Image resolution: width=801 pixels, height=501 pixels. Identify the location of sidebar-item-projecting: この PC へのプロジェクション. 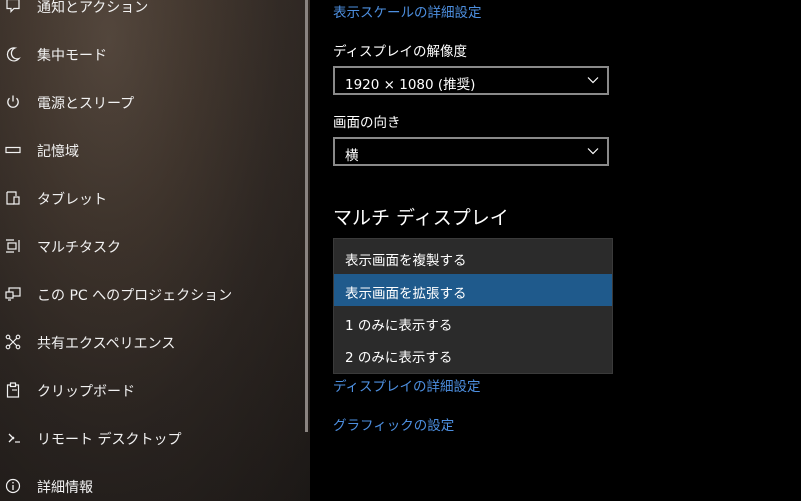
(150, 294).